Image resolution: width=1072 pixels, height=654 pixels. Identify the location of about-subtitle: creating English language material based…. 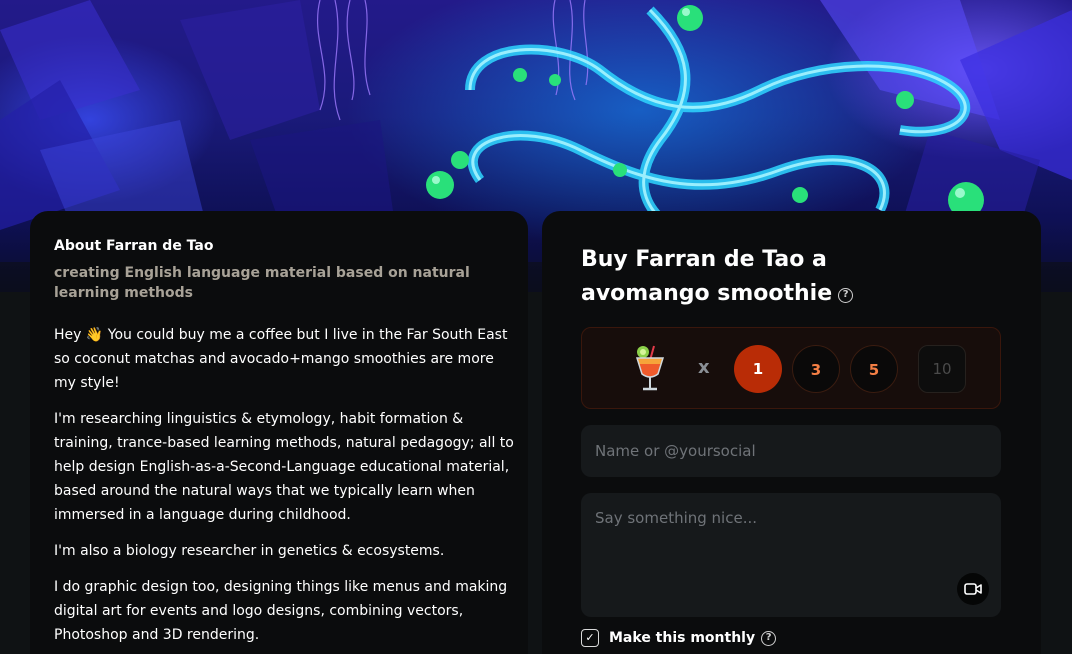
(262, 283).